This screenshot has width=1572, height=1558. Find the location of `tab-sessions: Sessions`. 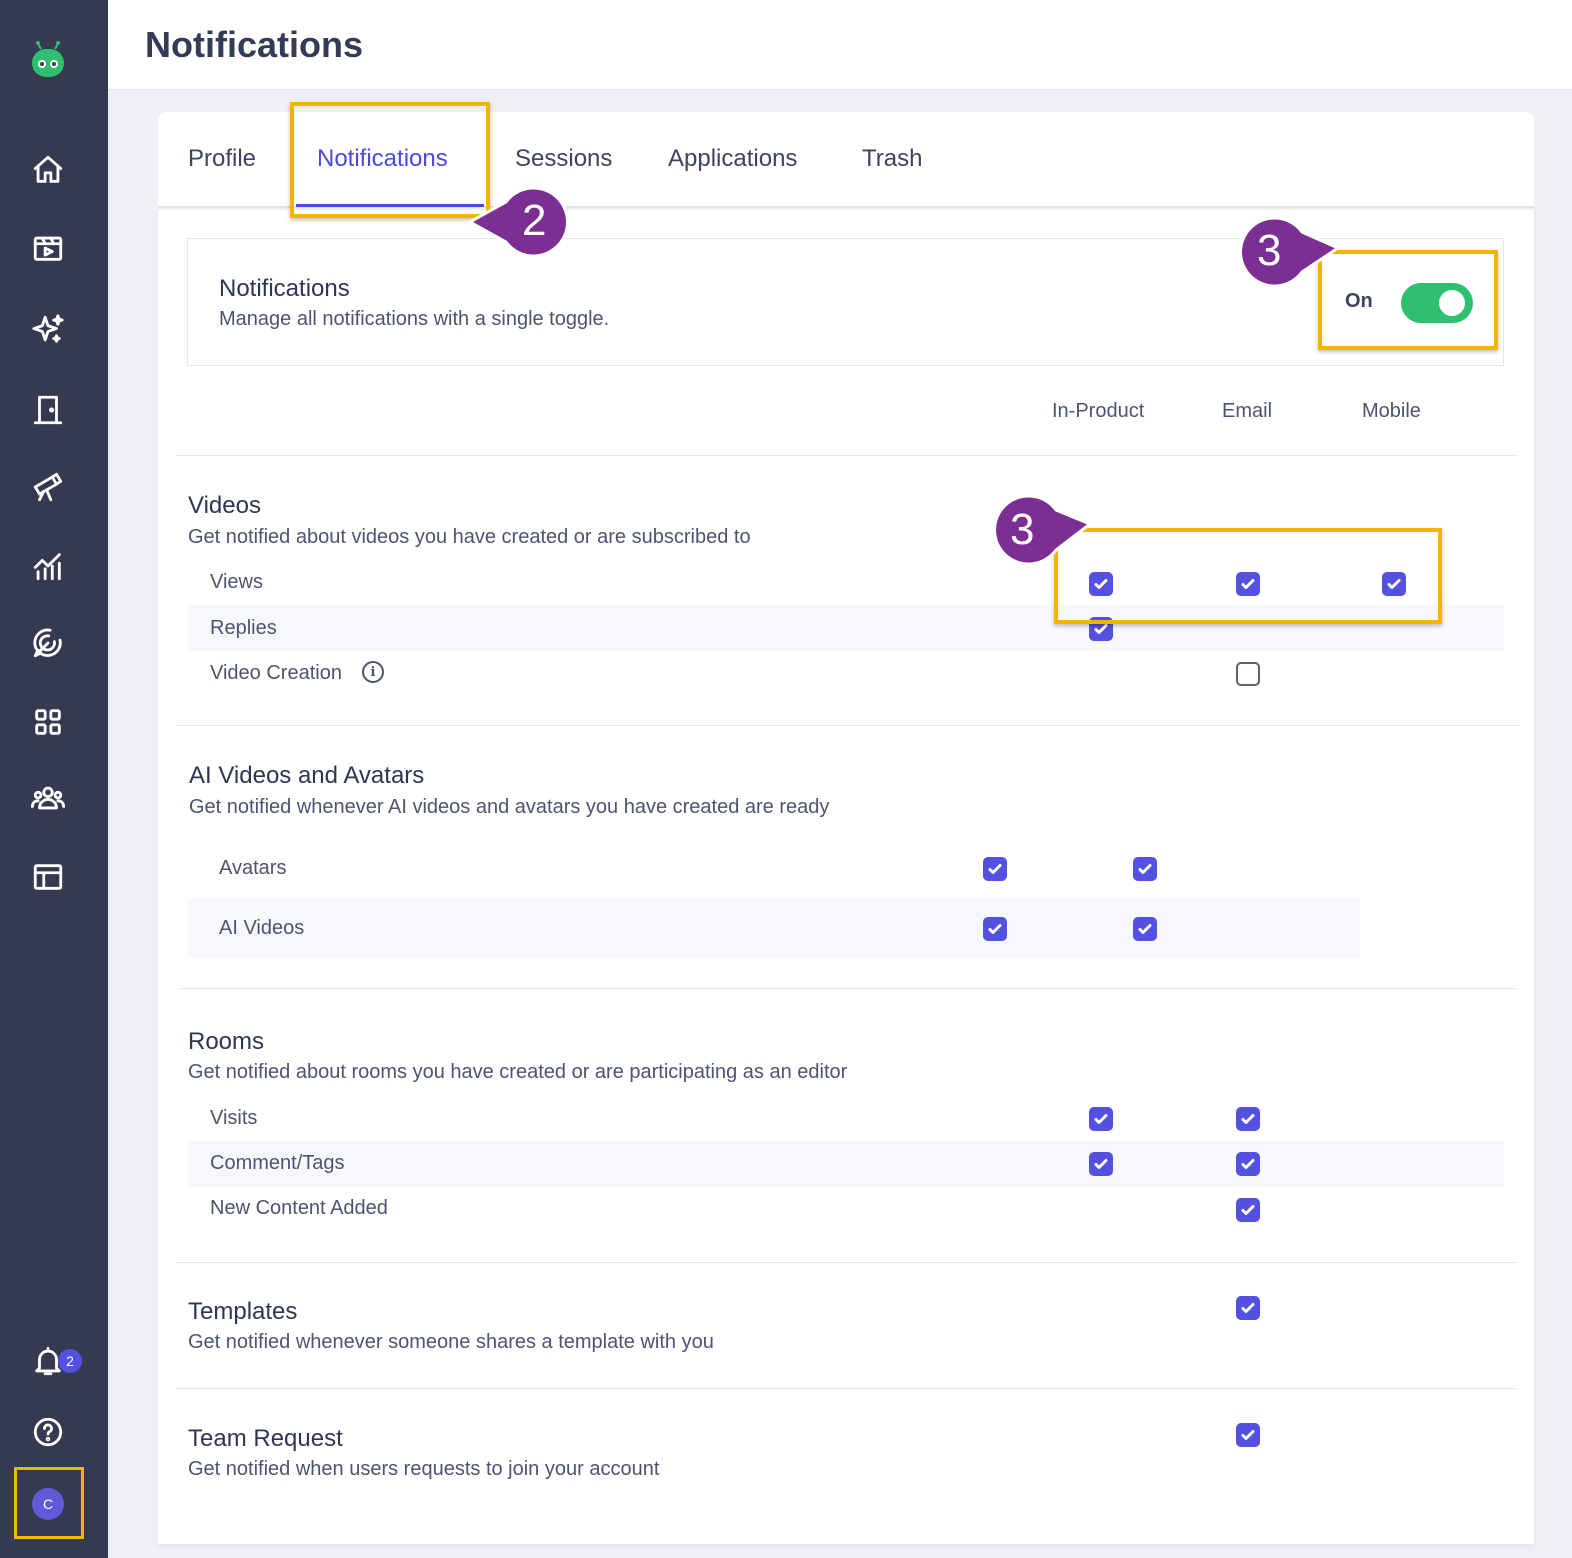

tab-sessions: Sessions is located at coordinates (563, 159).